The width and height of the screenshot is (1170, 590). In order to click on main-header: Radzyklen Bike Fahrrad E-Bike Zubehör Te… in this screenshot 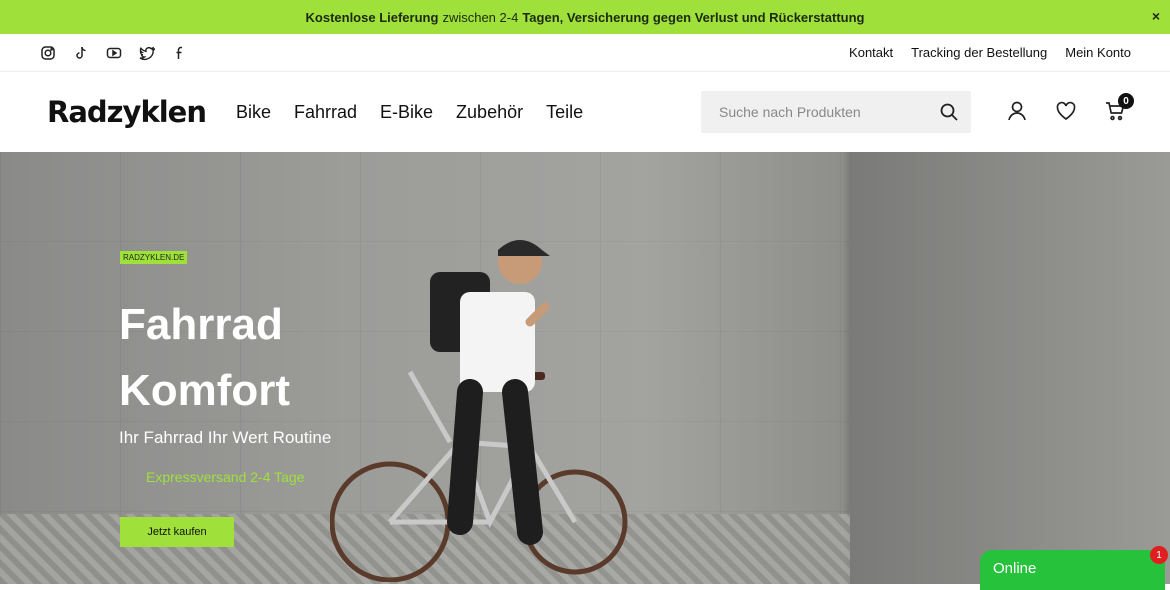, I will do `click(585, 112)`.